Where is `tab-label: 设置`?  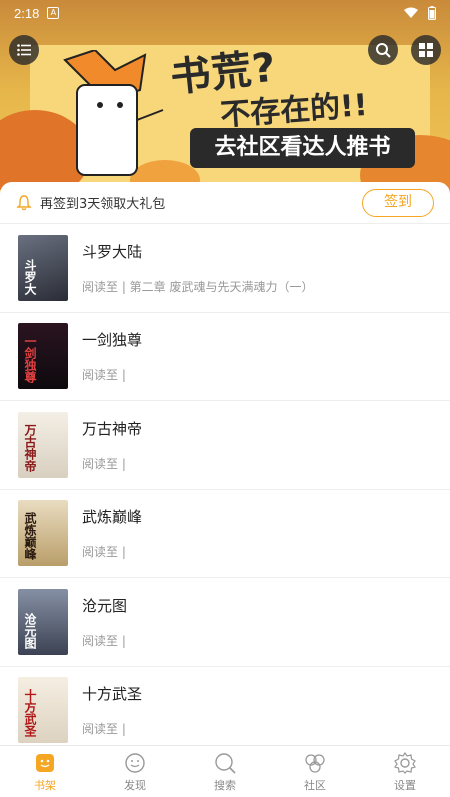
tab-label: 设置 is located at coordinates (405, 785).